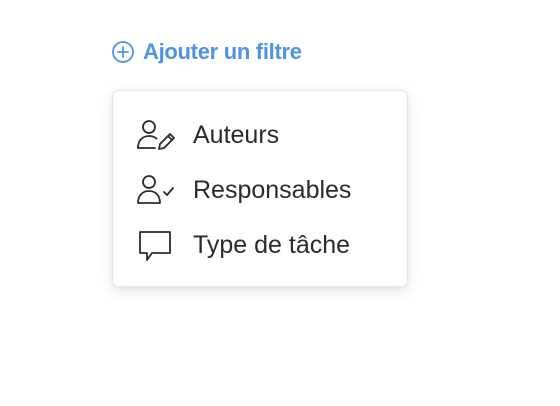 Image resolution: width=560 pixels, height=406 pixels. What do you see at coordinates (222, 51) in the screenshot?
I see `add-filter-label: Ajouter un filtre` at bounding box center [222, 51].